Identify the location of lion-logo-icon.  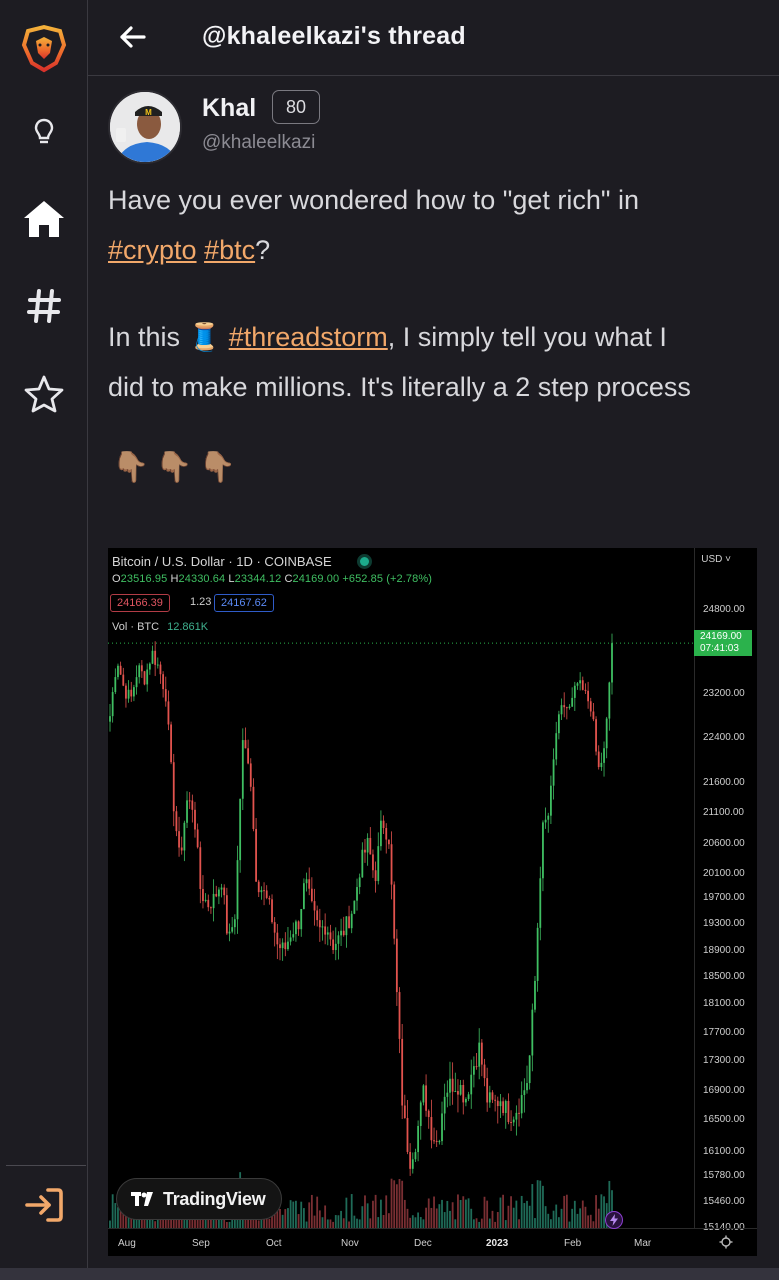
(44, 48).